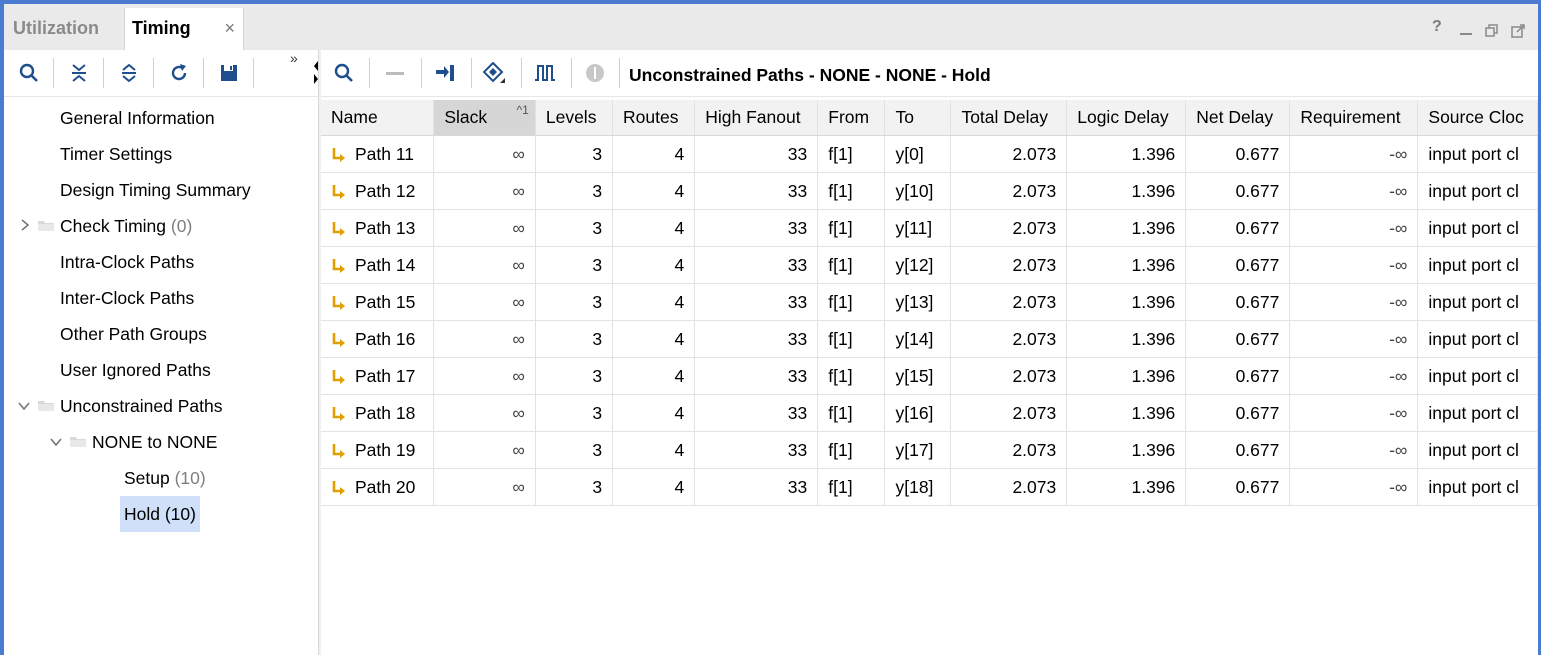  What do you see at coordinates (466, 117) in the screenshot?
I see `column-header-label: Slack` at bounding box center [466, 117].